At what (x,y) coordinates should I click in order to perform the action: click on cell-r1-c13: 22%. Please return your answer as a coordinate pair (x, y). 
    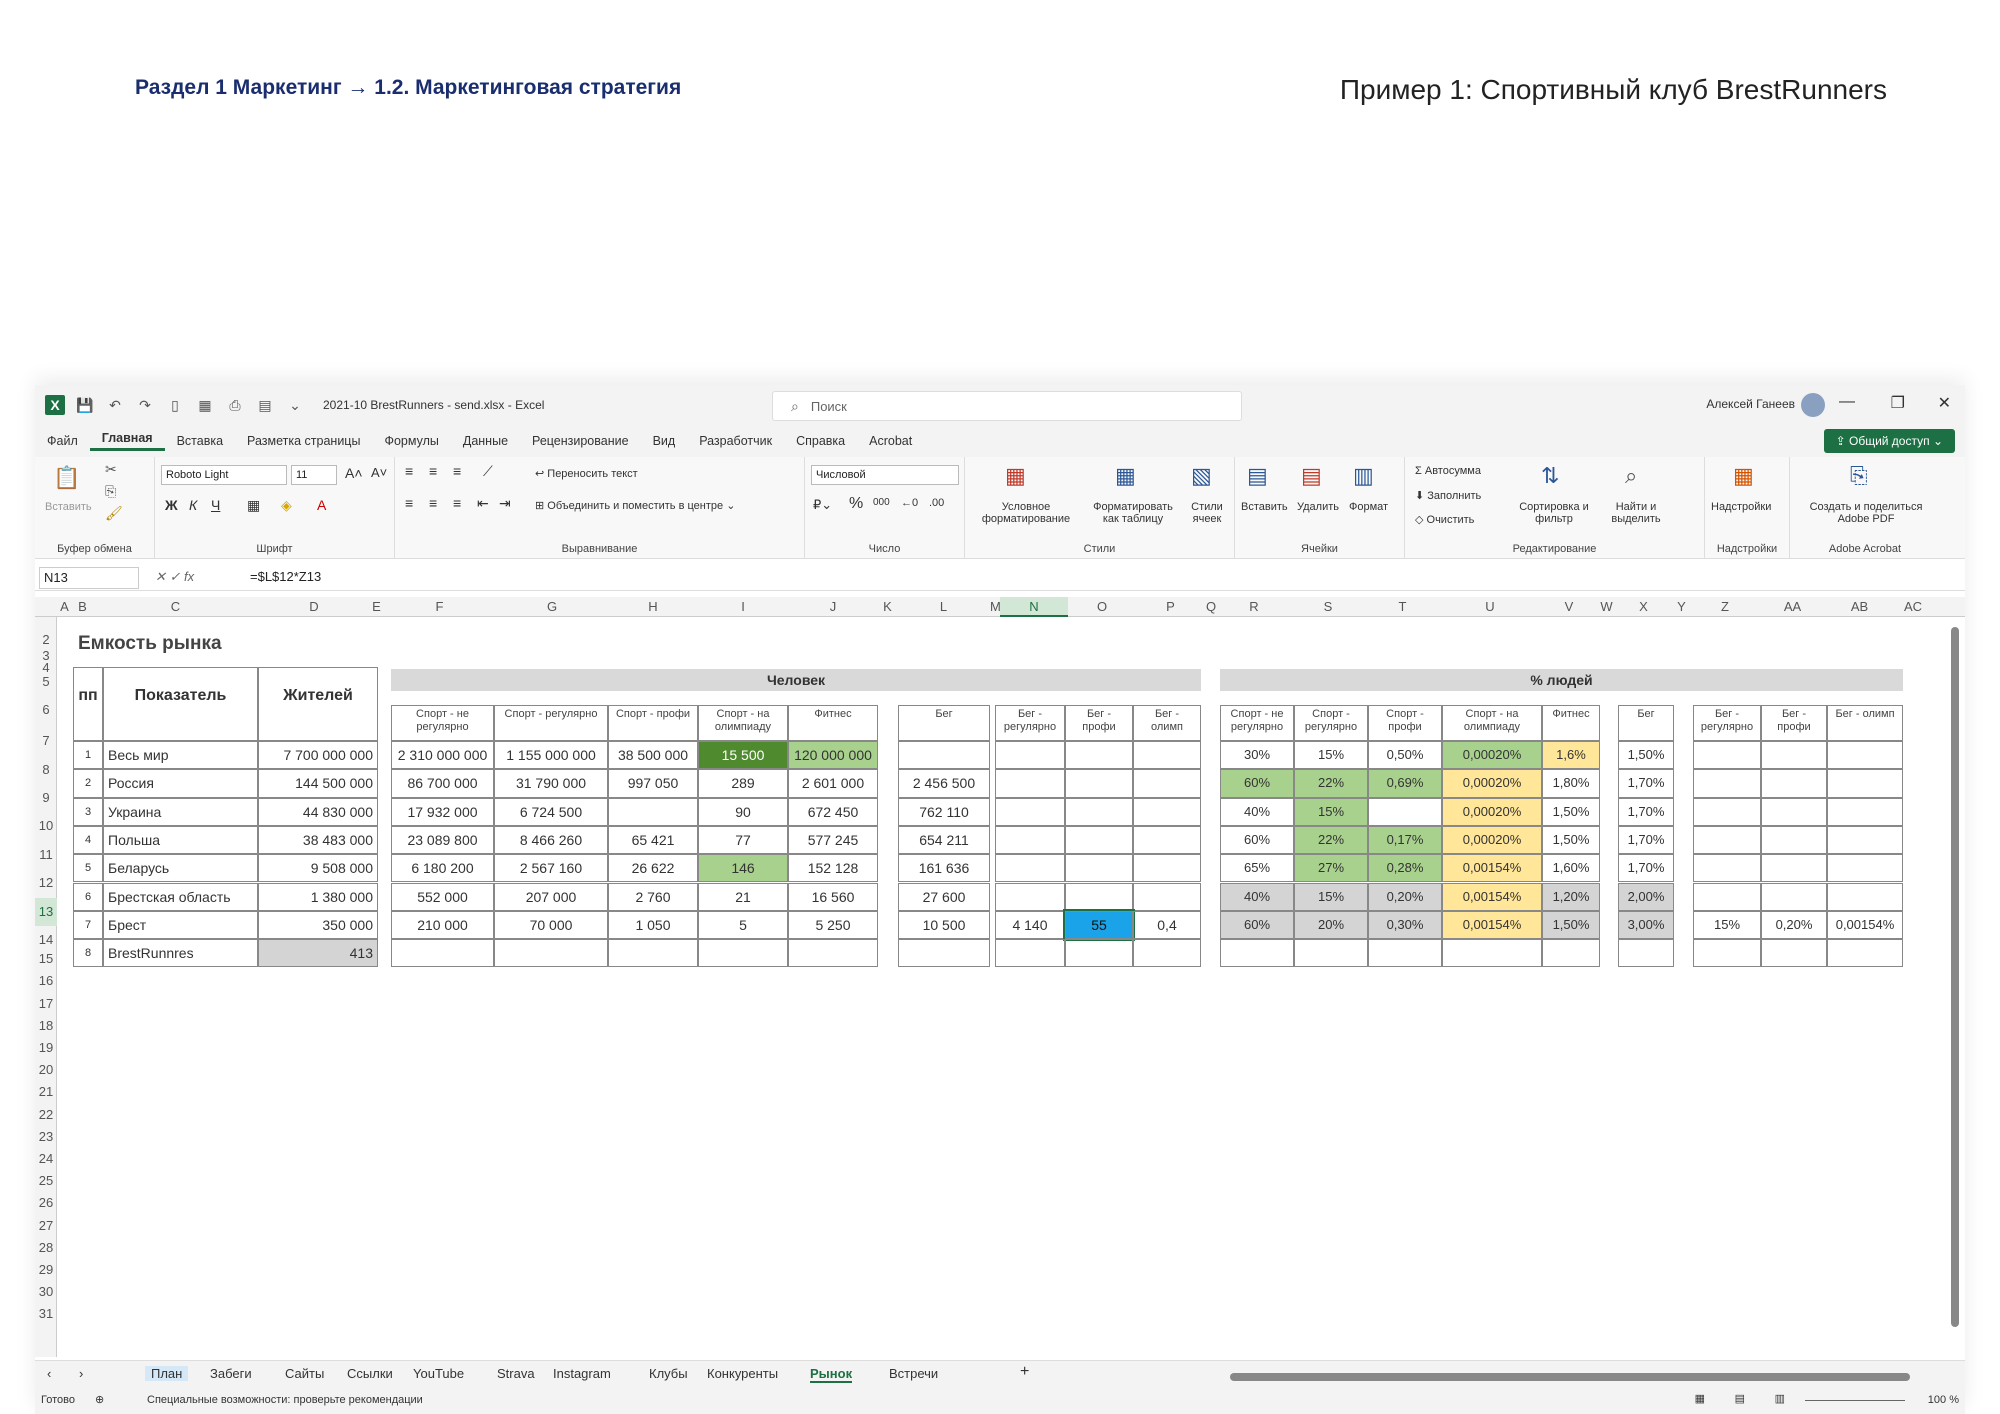
    Looking at the image, I should click on (1331, 783).